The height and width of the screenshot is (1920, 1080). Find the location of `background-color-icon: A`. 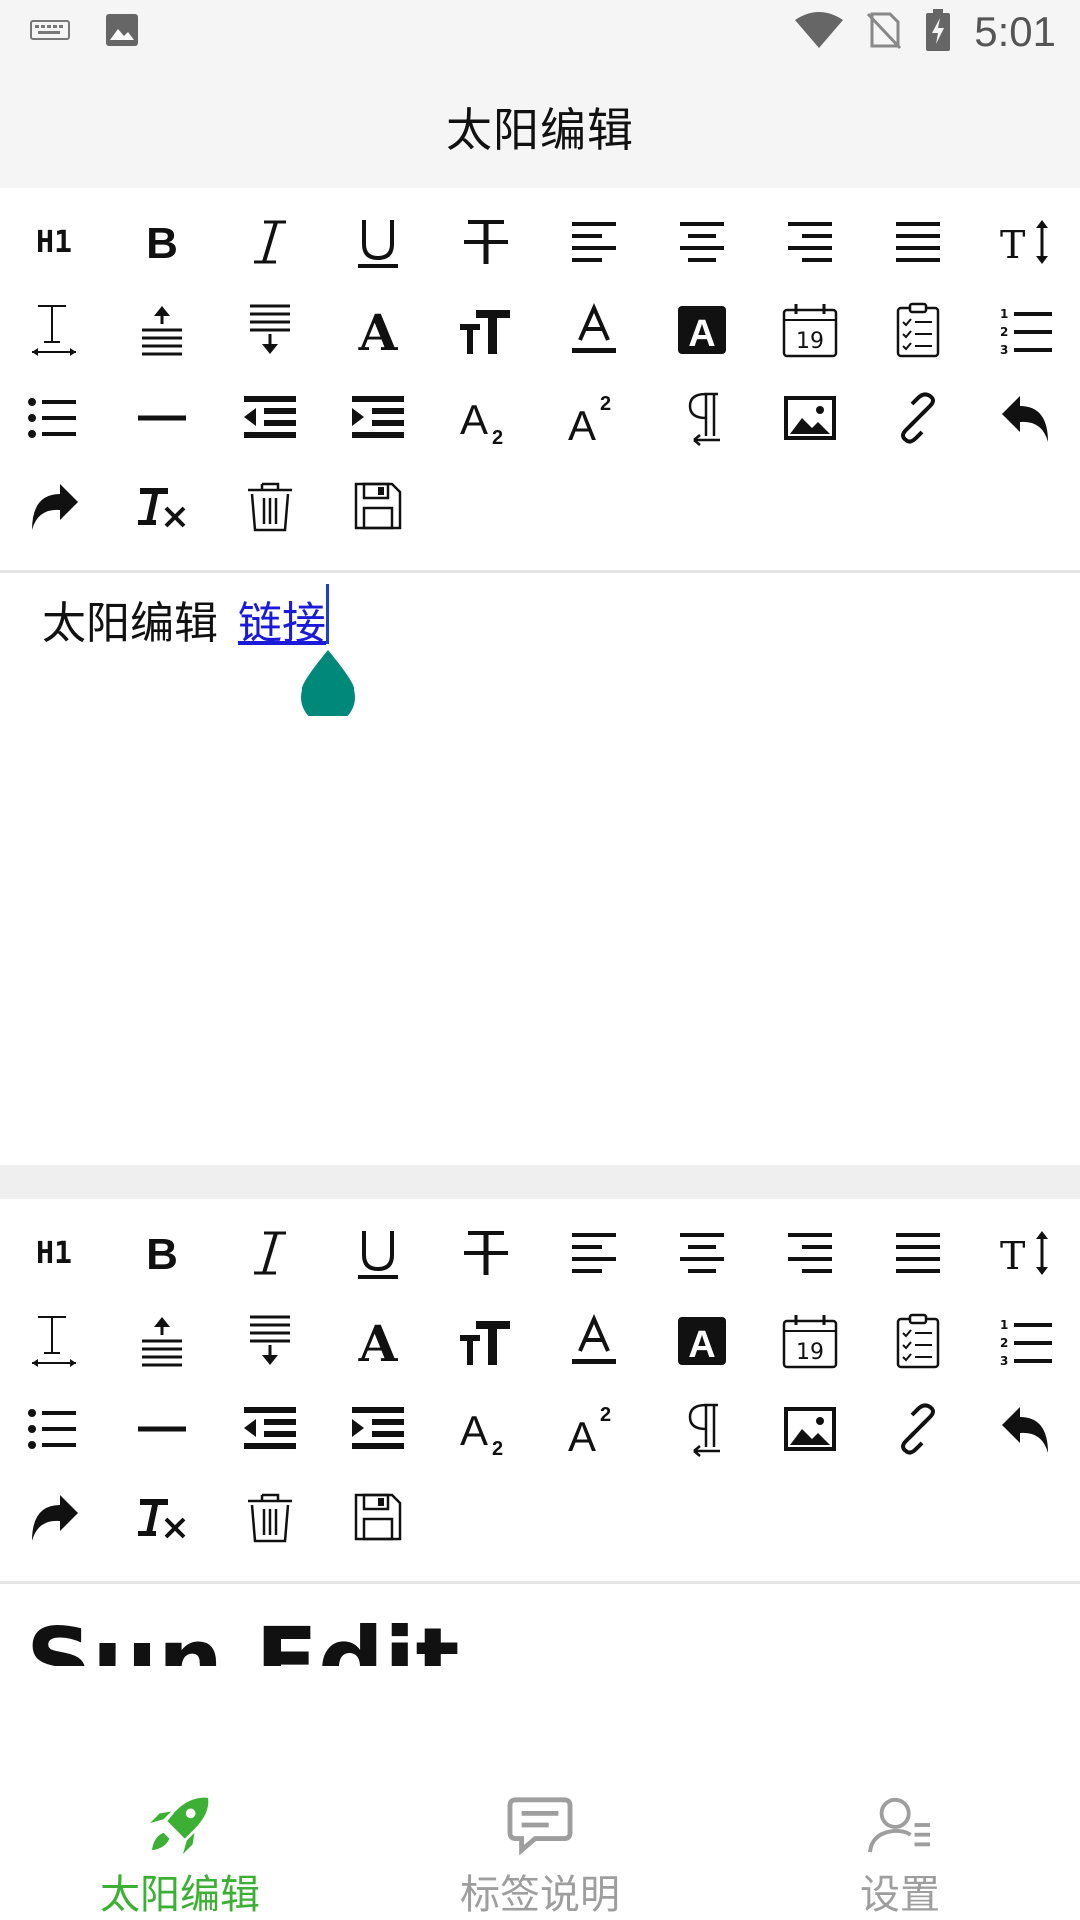

background-color-icon: A is located at coordinates (702, 1341).